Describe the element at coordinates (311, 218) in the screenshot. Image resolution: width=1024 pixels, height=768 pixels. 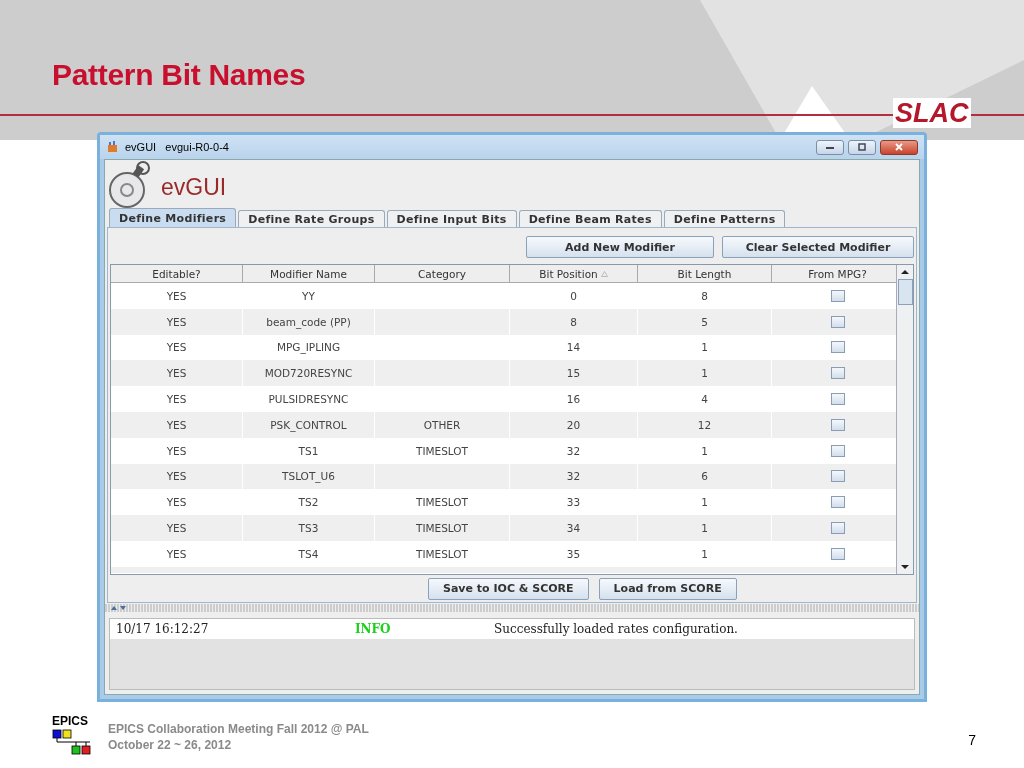
I see `tab: Define Rate Groups` at that location.